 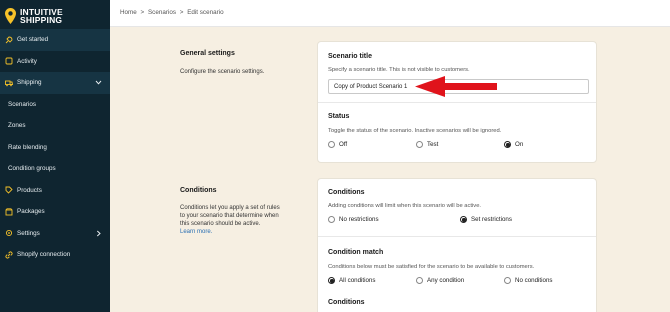 I want to click on condition-match-heading: Condition match, so click(x=356, y=252).